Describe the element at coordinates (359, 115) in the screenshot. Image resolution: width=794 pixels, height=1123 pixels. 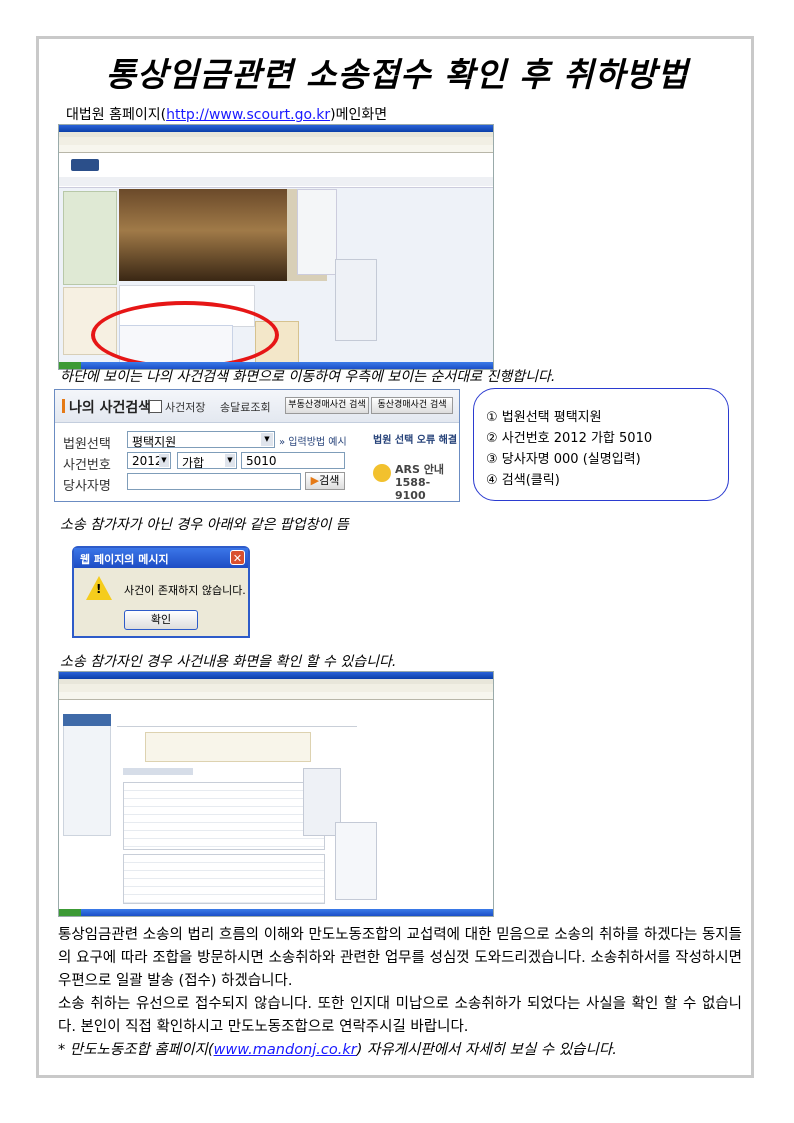
I see `subtitle-suffix: )메인화면` at that location.